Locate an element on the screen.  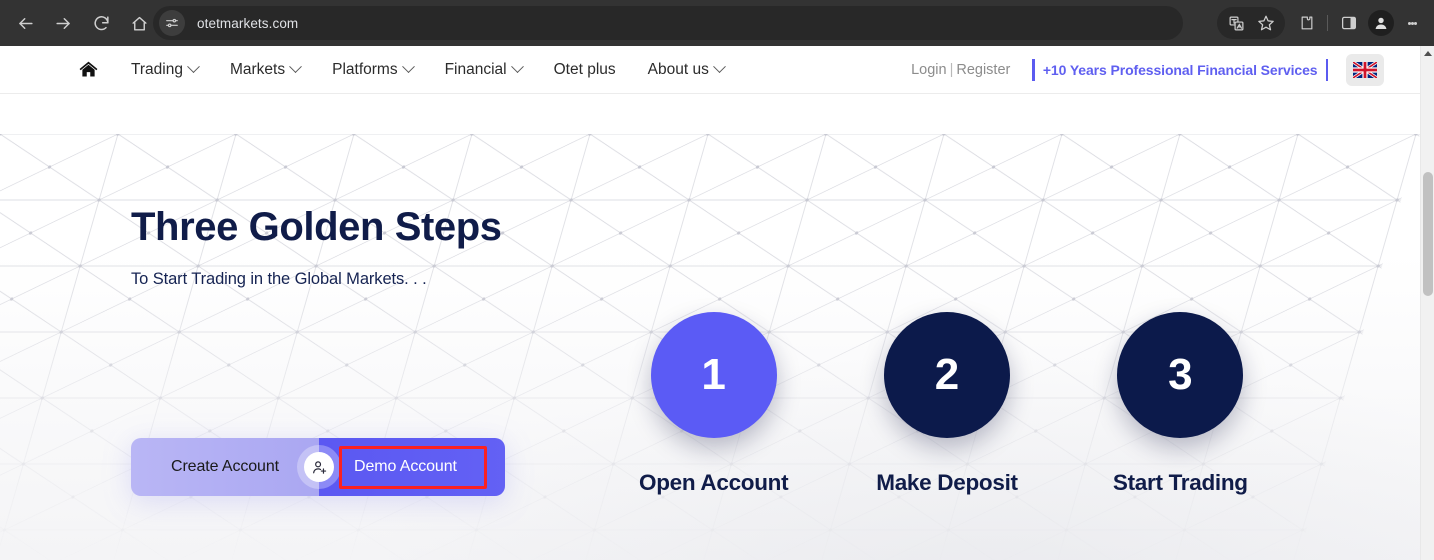
create-account-label: Create Account is located at coordinates (225, 466).